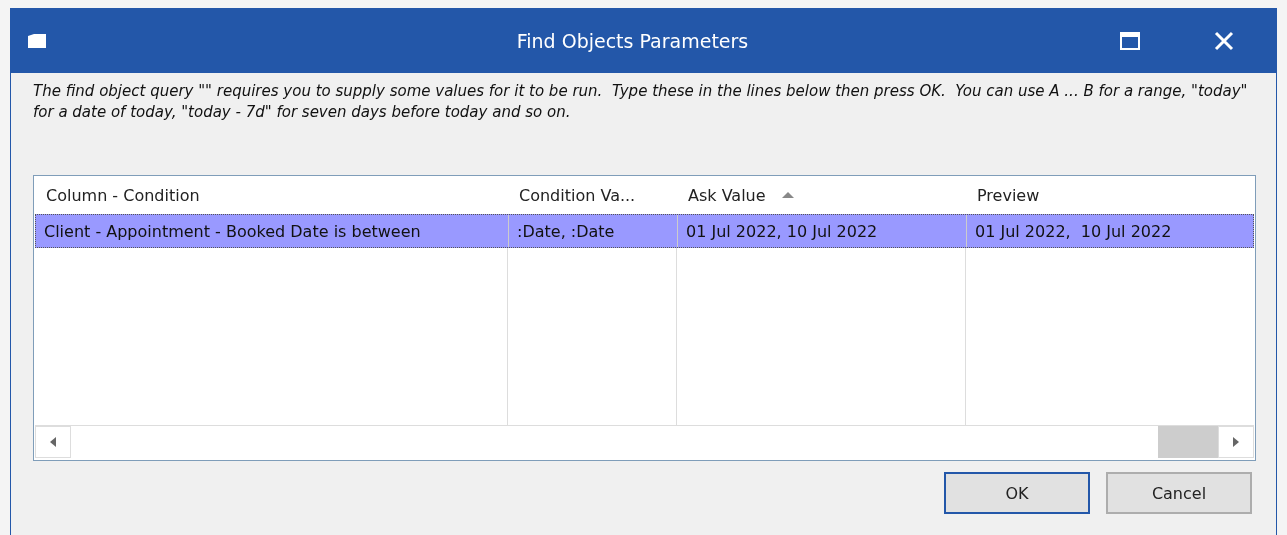 Image resolution: width=1287 pixels, height=535 pixels. I want to click on table-cell: :Date, :Date, so click(593, 231).